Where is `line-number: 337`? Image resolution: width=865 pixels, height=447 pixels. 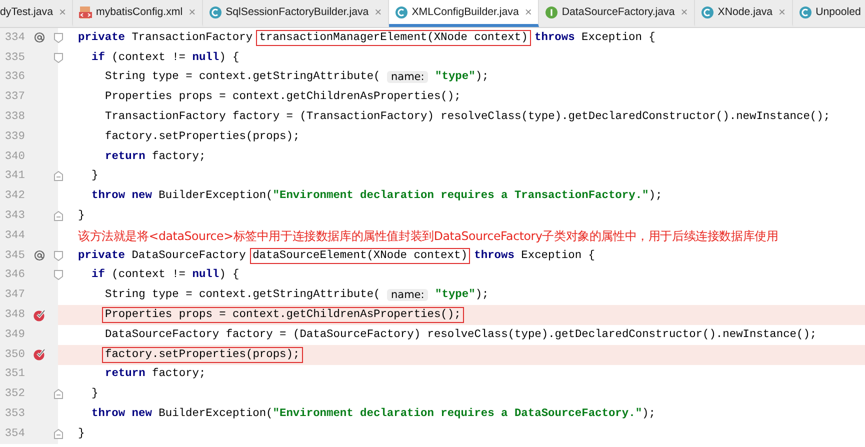 line-number: 337 is located at coordinates (14, 97).